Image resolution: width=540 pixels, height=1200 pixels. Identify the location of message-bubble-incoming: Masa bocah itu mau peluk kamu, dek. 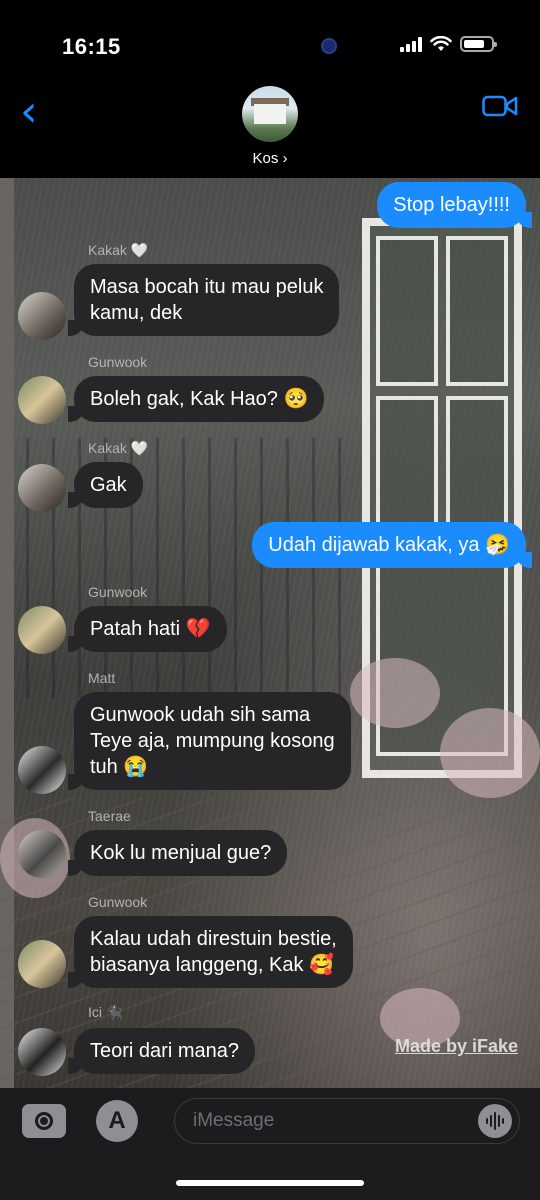
(203, 300).